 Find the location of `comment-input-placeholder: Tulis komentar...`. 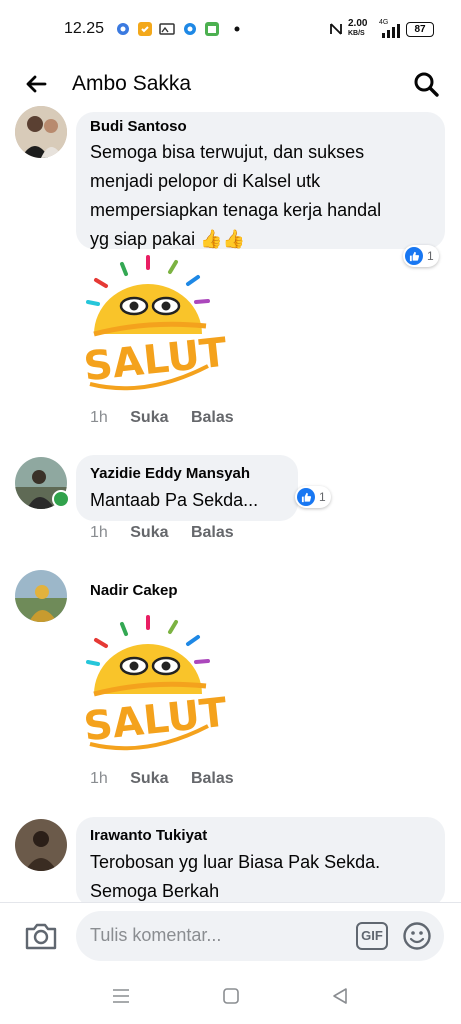

comment-input-placeholder: Tulis komentar... is located at coordinates (156, 935).